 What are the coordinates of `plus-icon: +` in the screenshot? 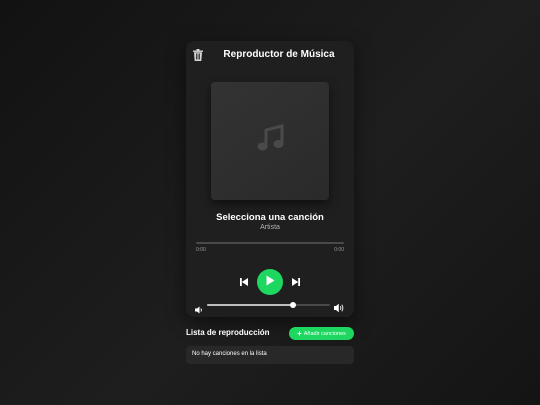 It's located at (299, 333).